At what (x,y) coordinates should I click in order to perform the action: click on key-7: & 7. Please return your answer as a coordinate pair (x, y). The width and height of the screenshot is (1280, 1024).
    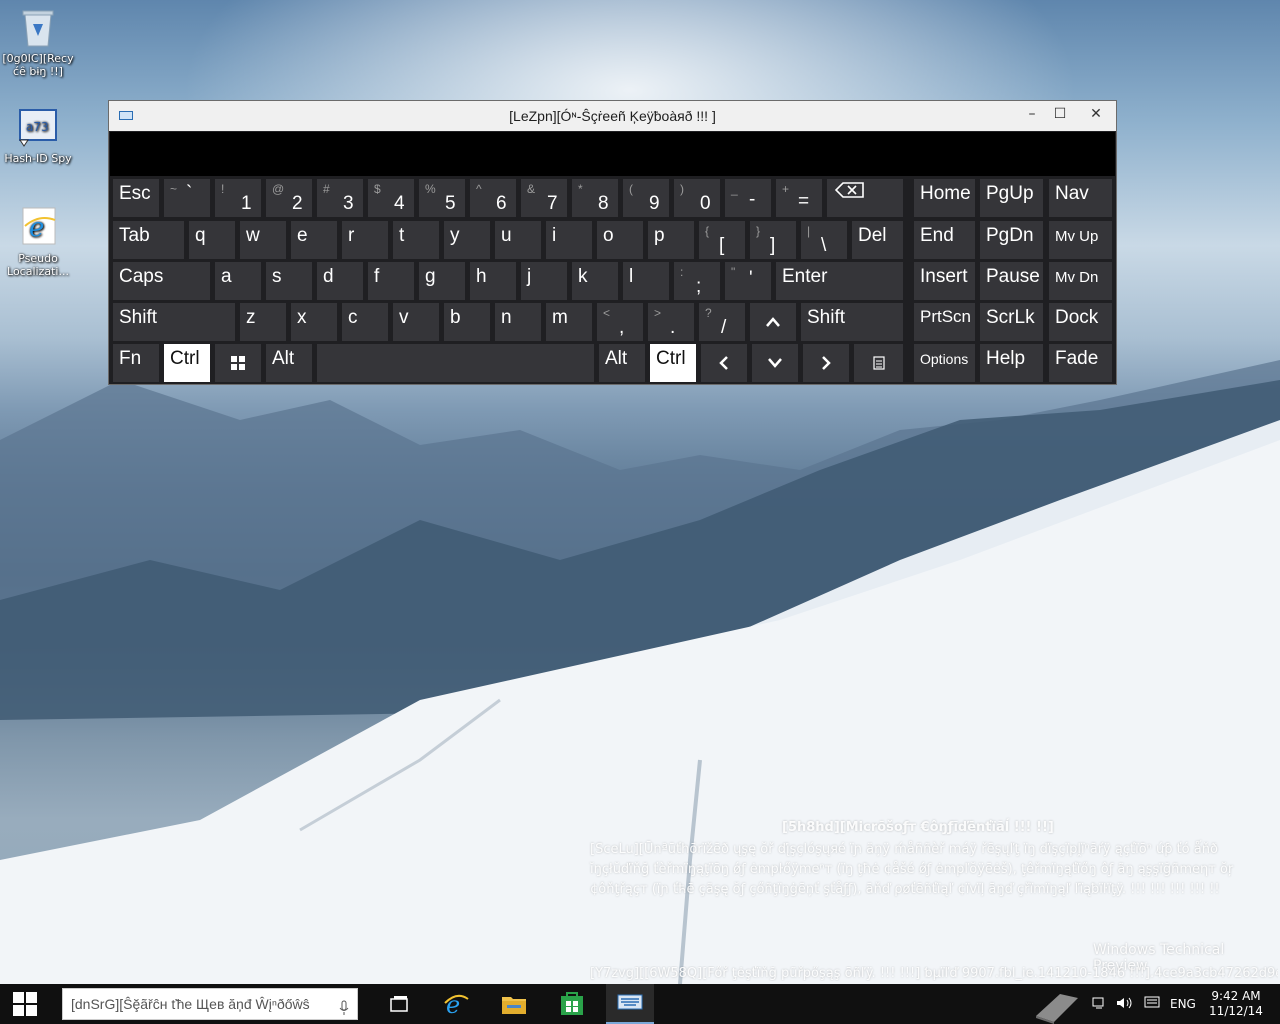
    Looking at the image, I should click on (544, 198).